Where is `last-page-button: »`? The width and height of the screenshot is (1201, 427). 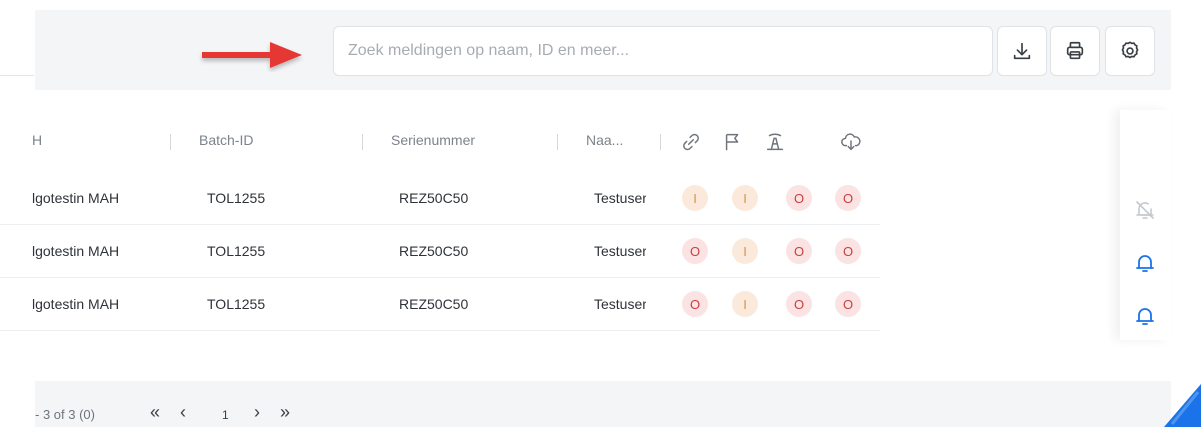 last-page-button: » is located at coordinates (285, 412).